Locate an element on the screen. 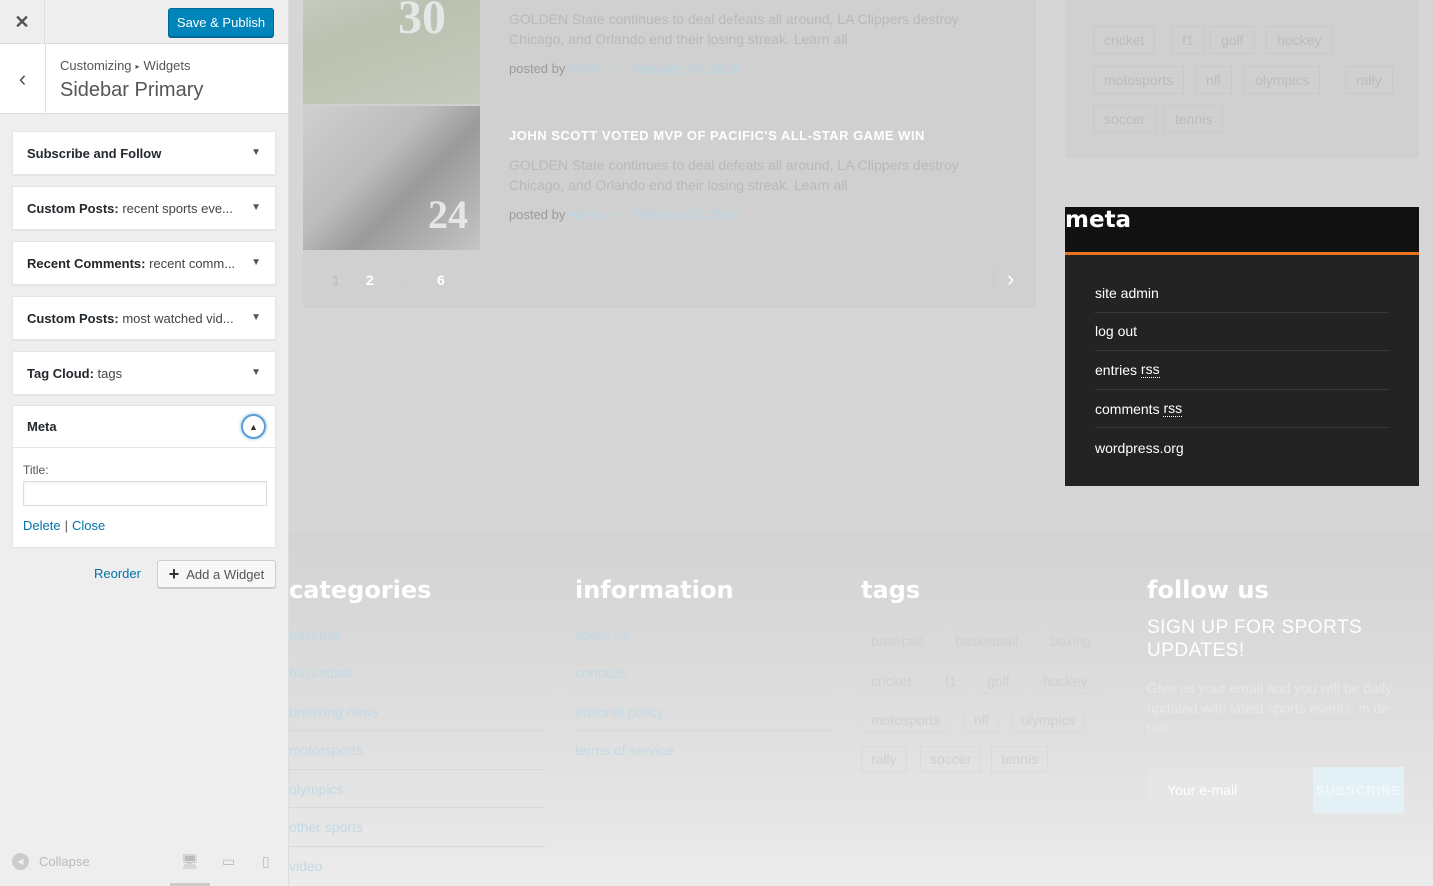  meta-link-entries-rss: entries rss is located at coordinates (1242, 370).